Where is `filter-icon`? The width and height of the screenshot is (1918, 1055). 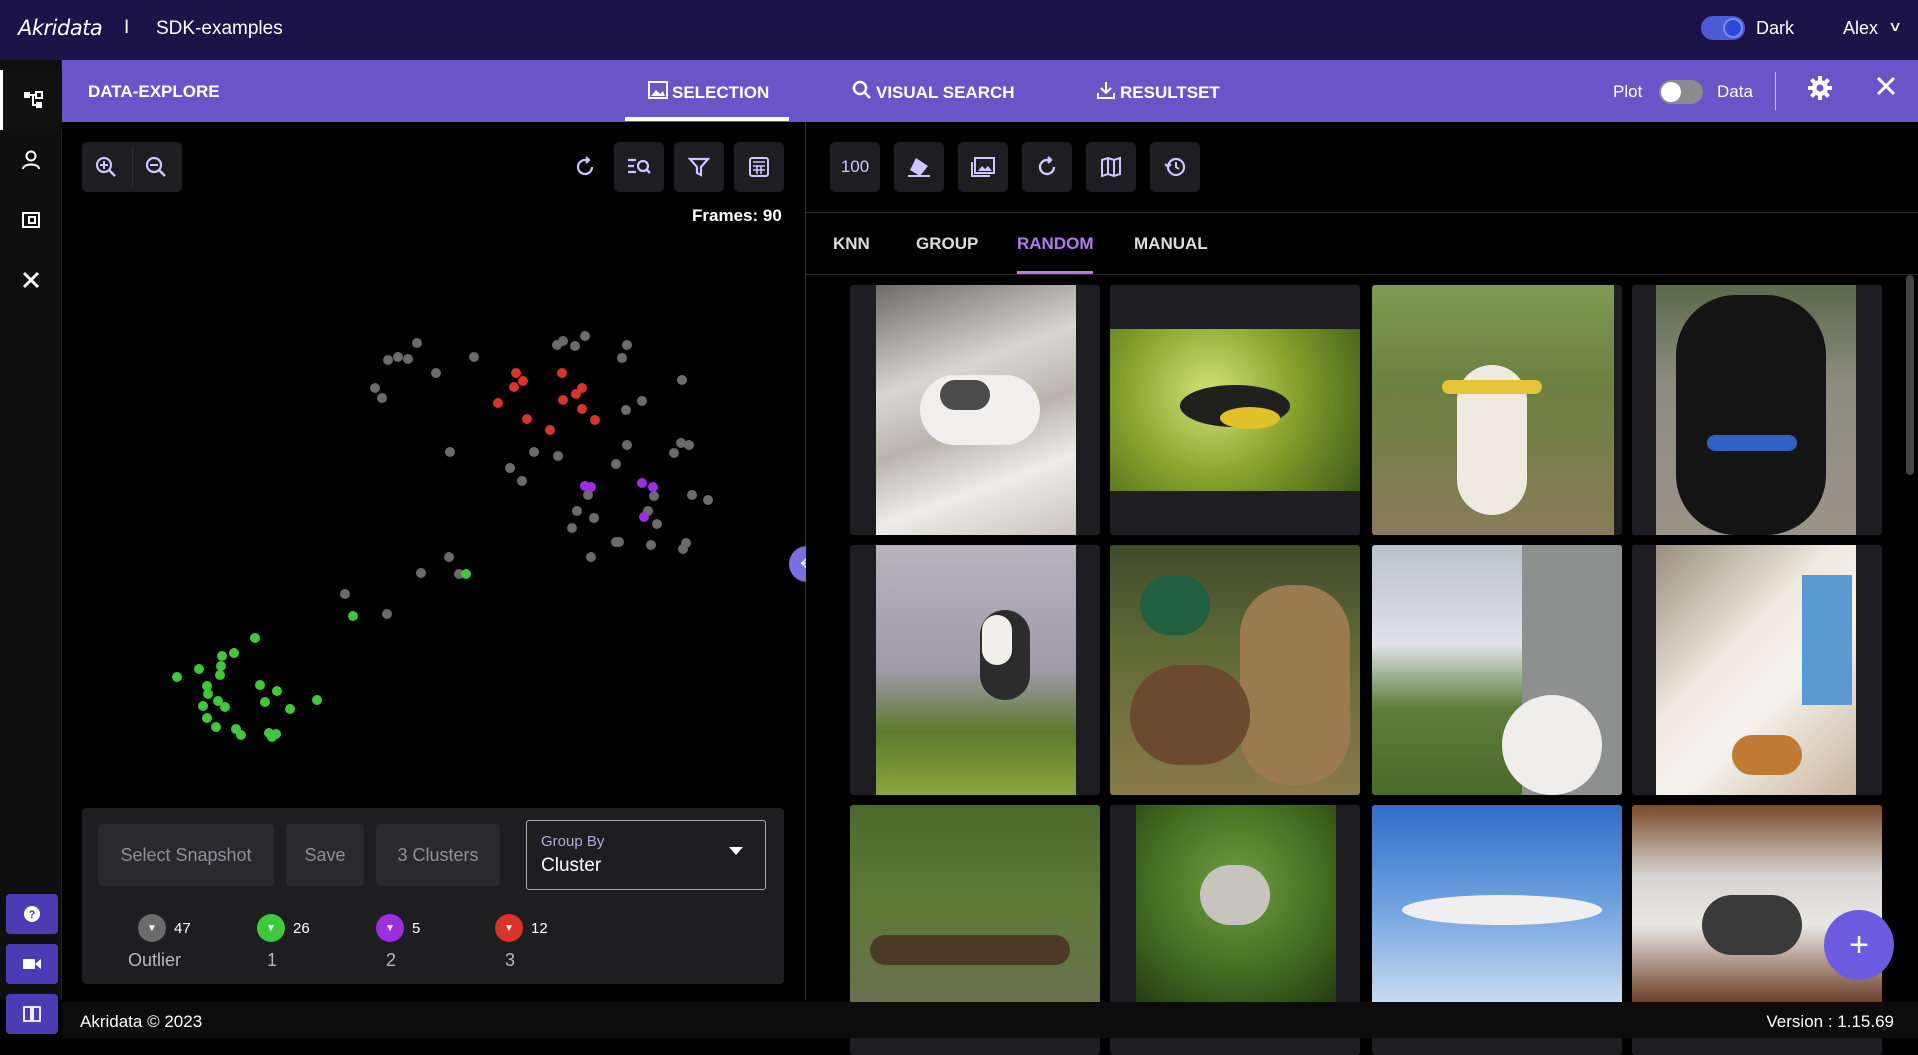 filter-icon is located at coordinates (699, 167).